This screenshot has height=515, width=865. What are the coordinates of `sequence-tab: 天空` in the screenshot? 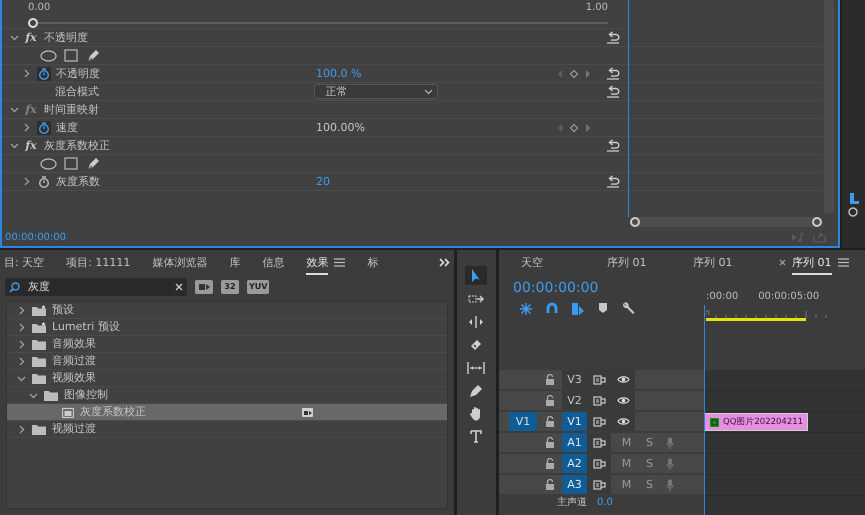 It's located at (532, 263).